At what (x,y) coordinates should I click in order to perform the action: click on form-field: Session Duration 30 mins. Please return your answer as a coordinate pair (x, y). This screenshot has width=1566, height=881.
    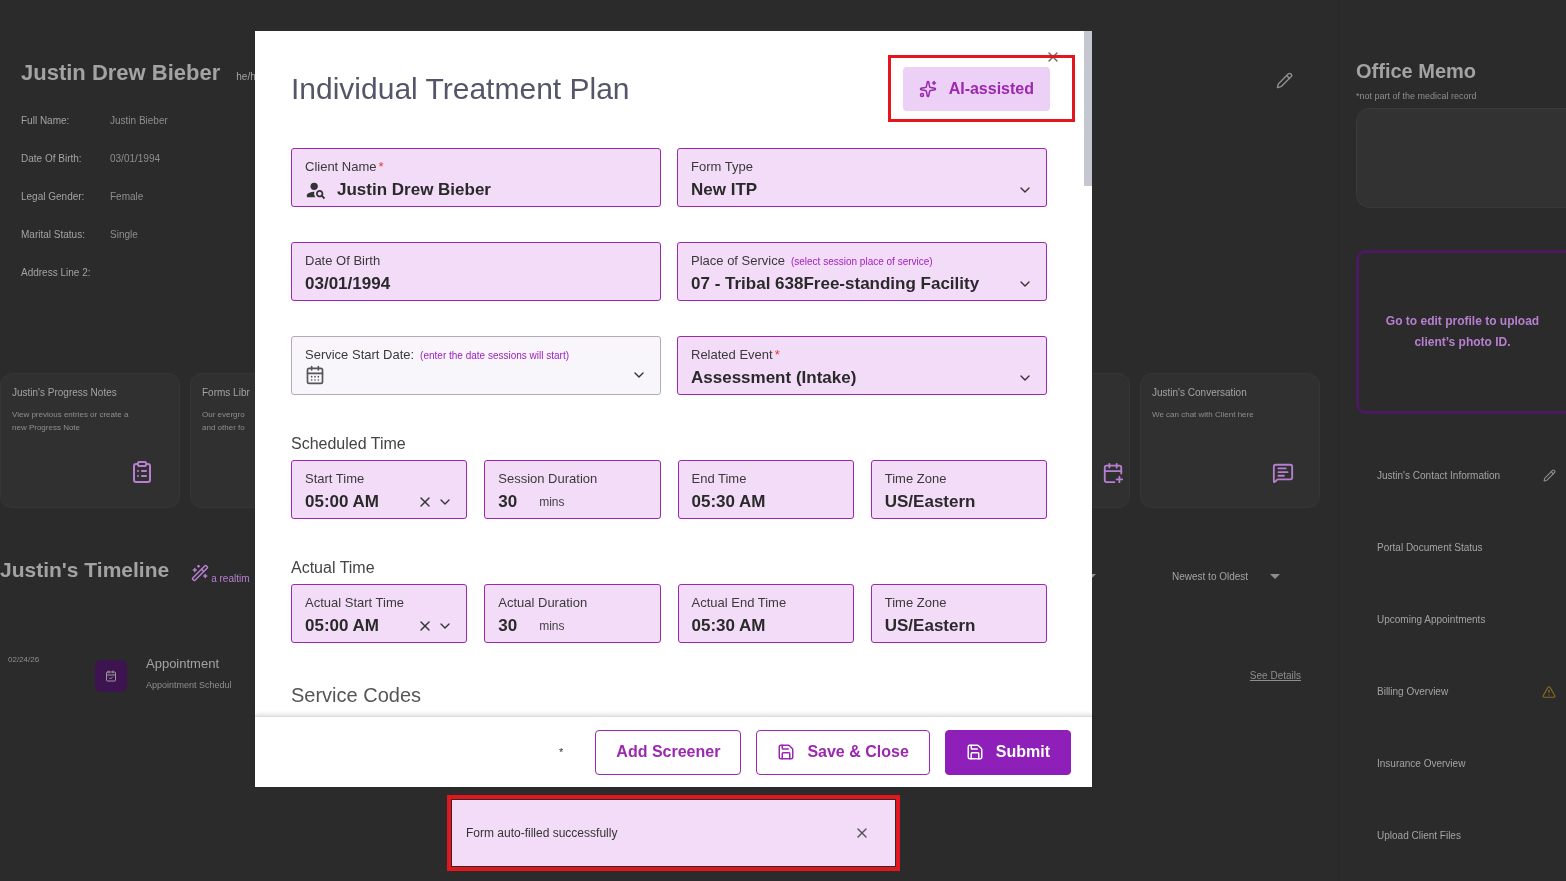
    Looking at the image, I should click on (572, 489).